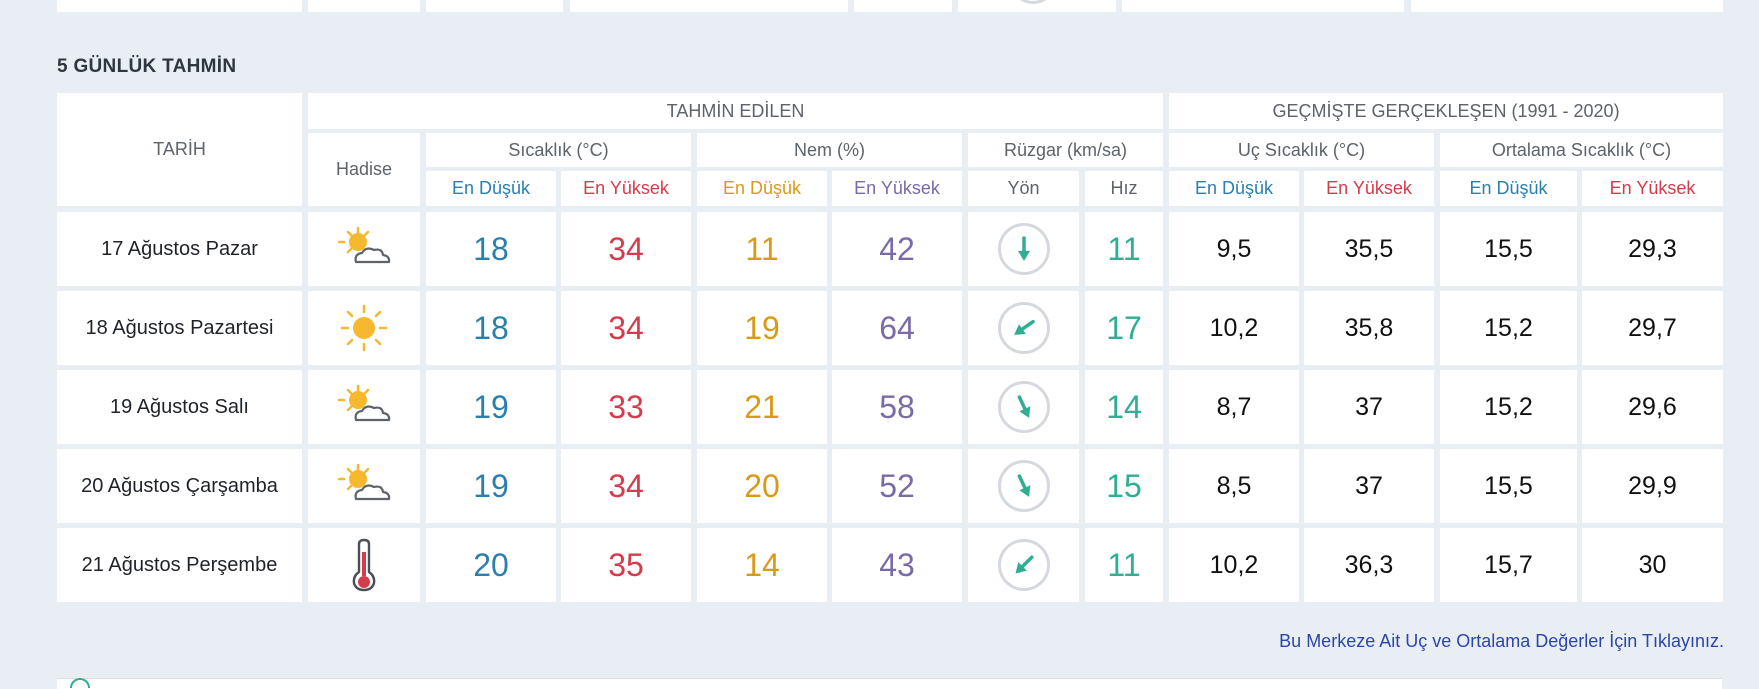 Image resolution: width=1759 pixels, height=689 pixels. What do you see at coordinates (1234, 486) in the screenshot?
I see `ext-low-value: 8,5` at bounding box center [1234, 486].